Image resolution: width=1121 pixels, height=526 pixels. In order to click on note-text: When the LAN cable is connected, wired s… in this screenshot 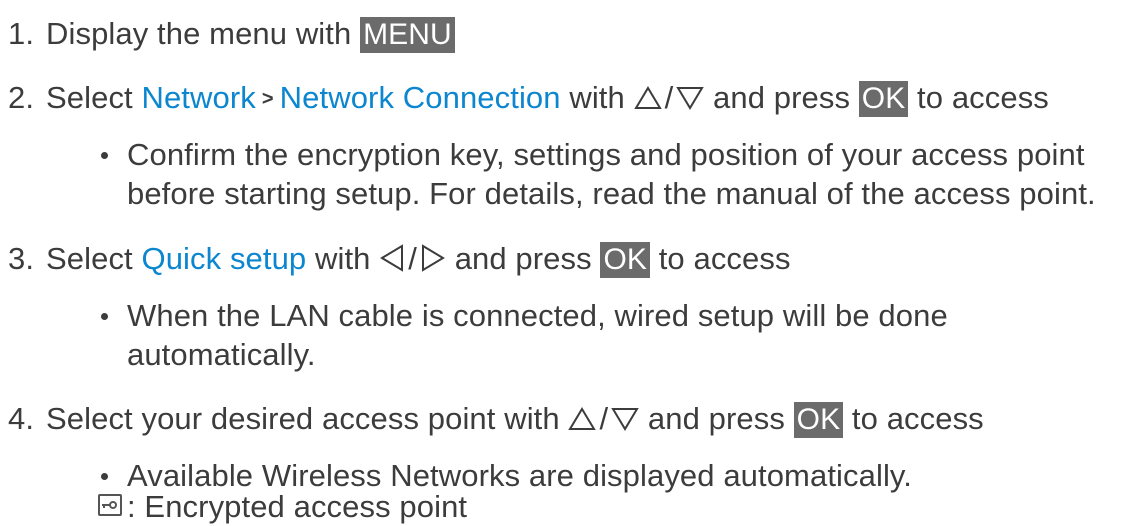, I will do `click(537, 315)`.